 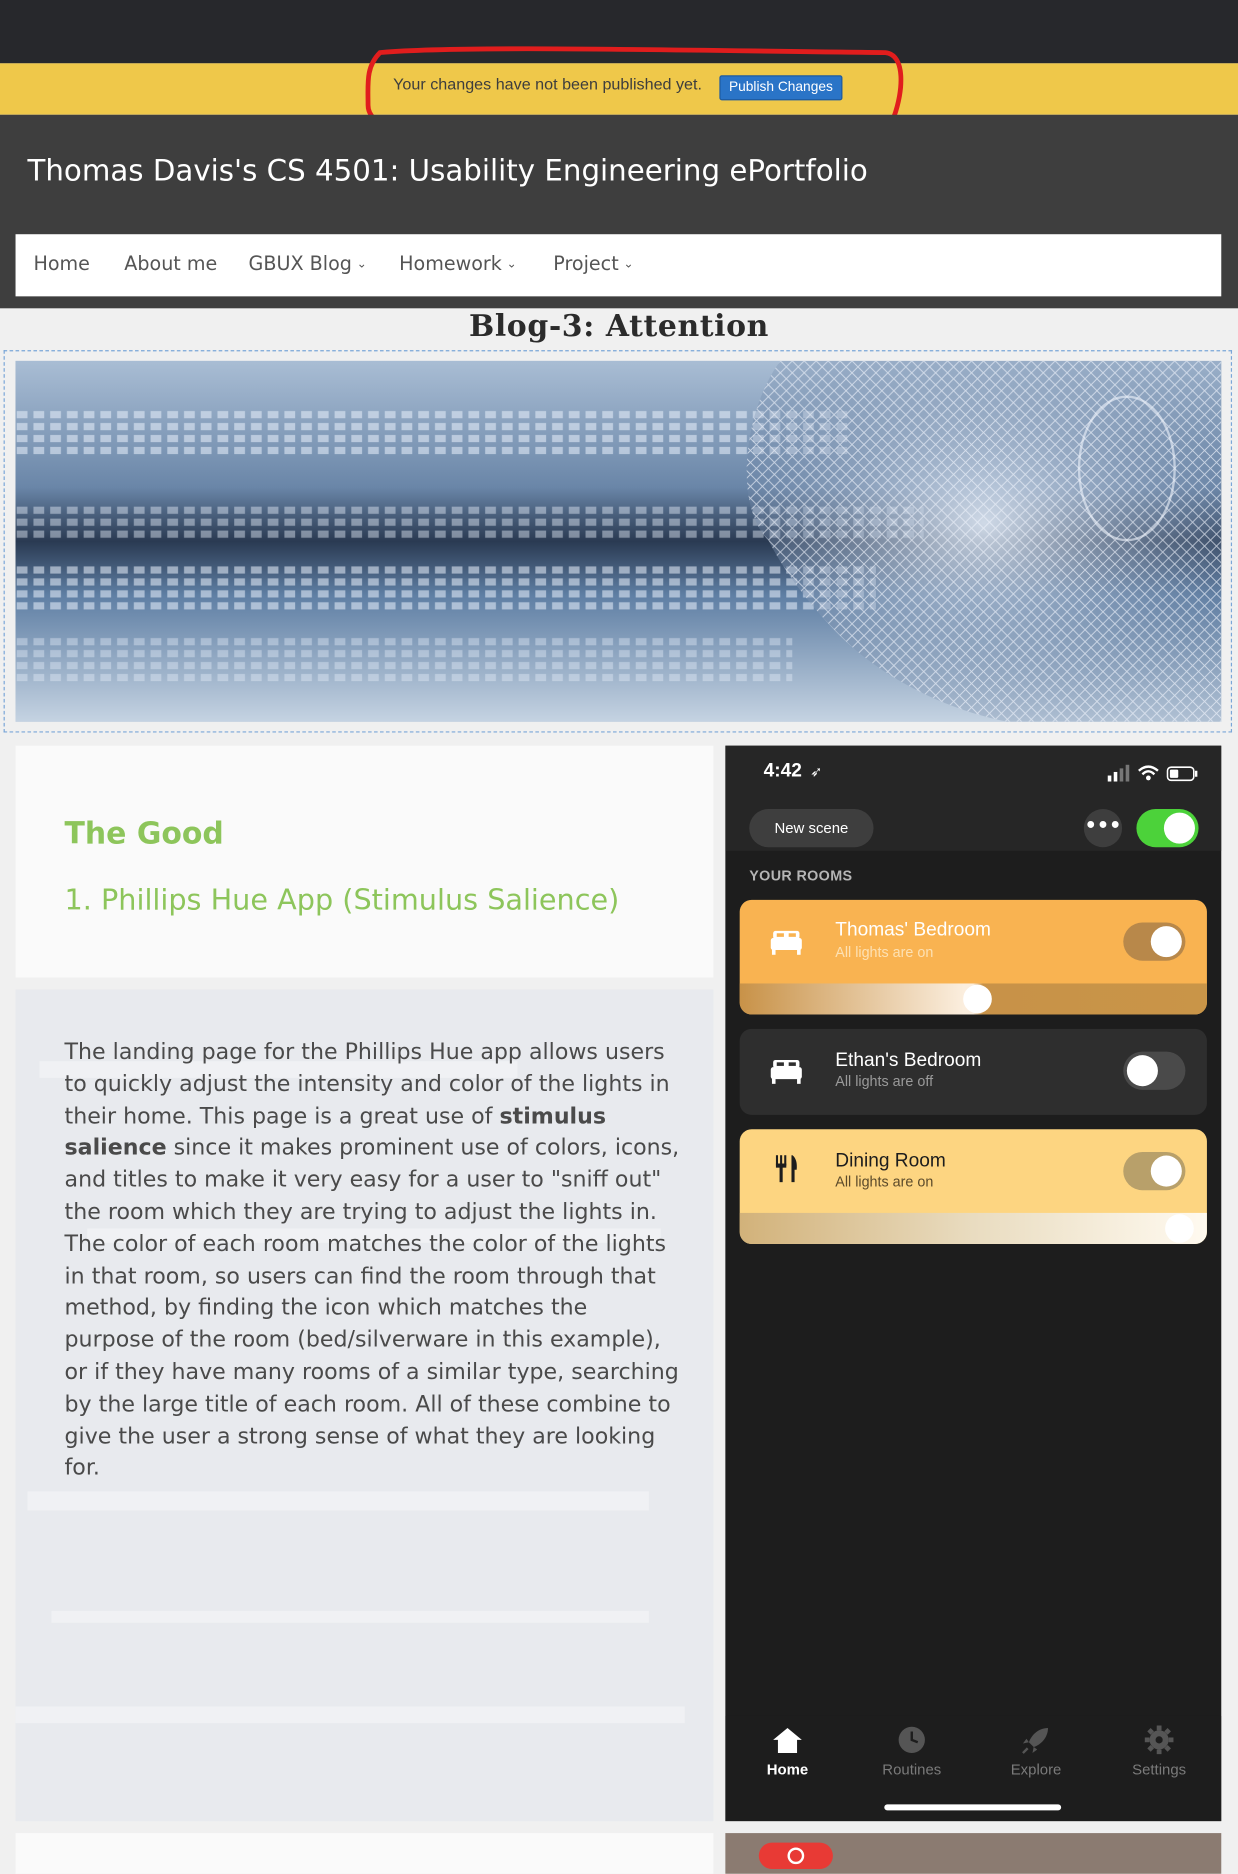 I want to click on room-toggle-thomas-bedroom, so click(x=1154, y=941).